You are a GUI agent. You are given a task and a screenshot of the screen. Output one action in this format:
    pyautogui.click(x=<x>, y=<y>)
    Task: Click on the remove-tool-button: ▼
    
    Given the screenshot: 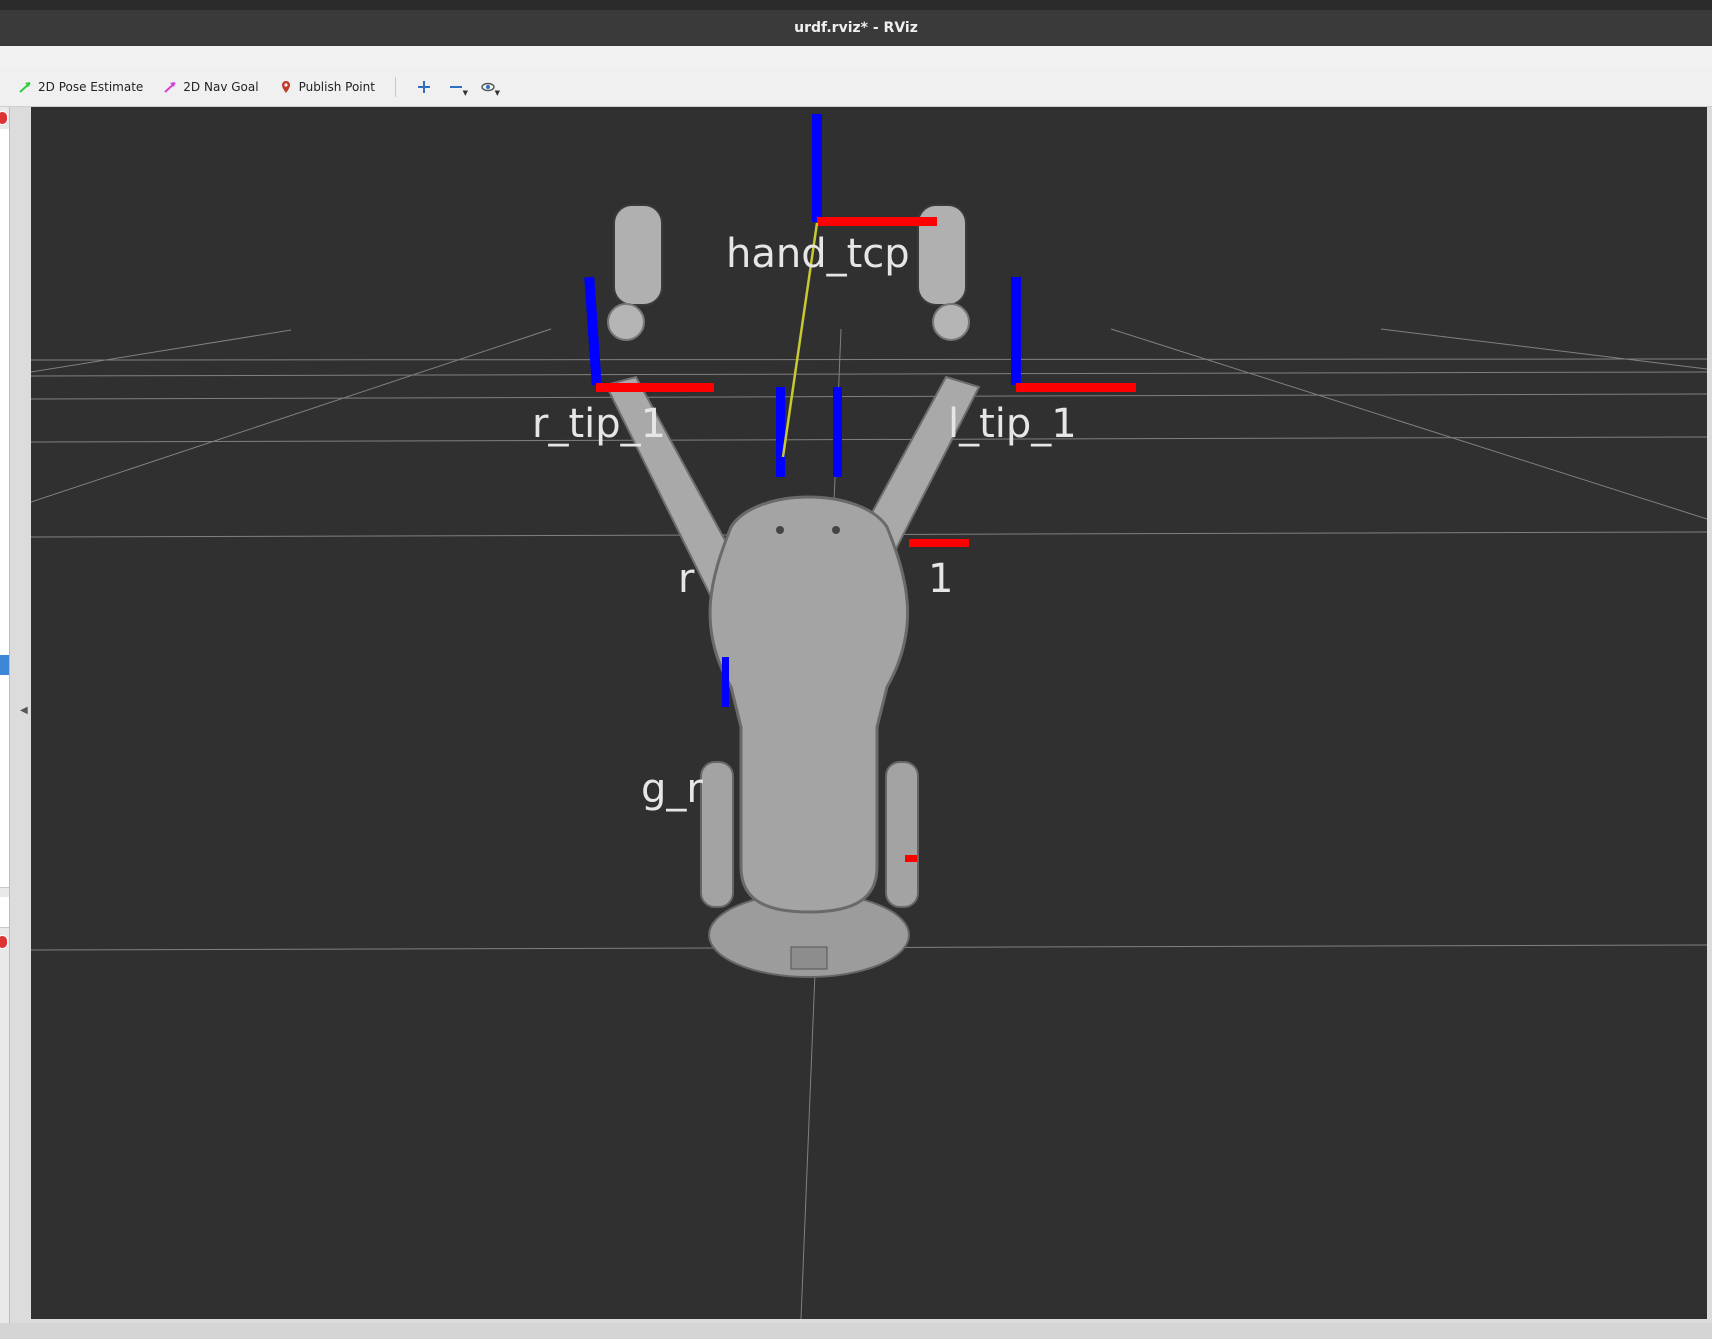 What is the action you would take?
    pyautogui.click(x=456, y=87)
    